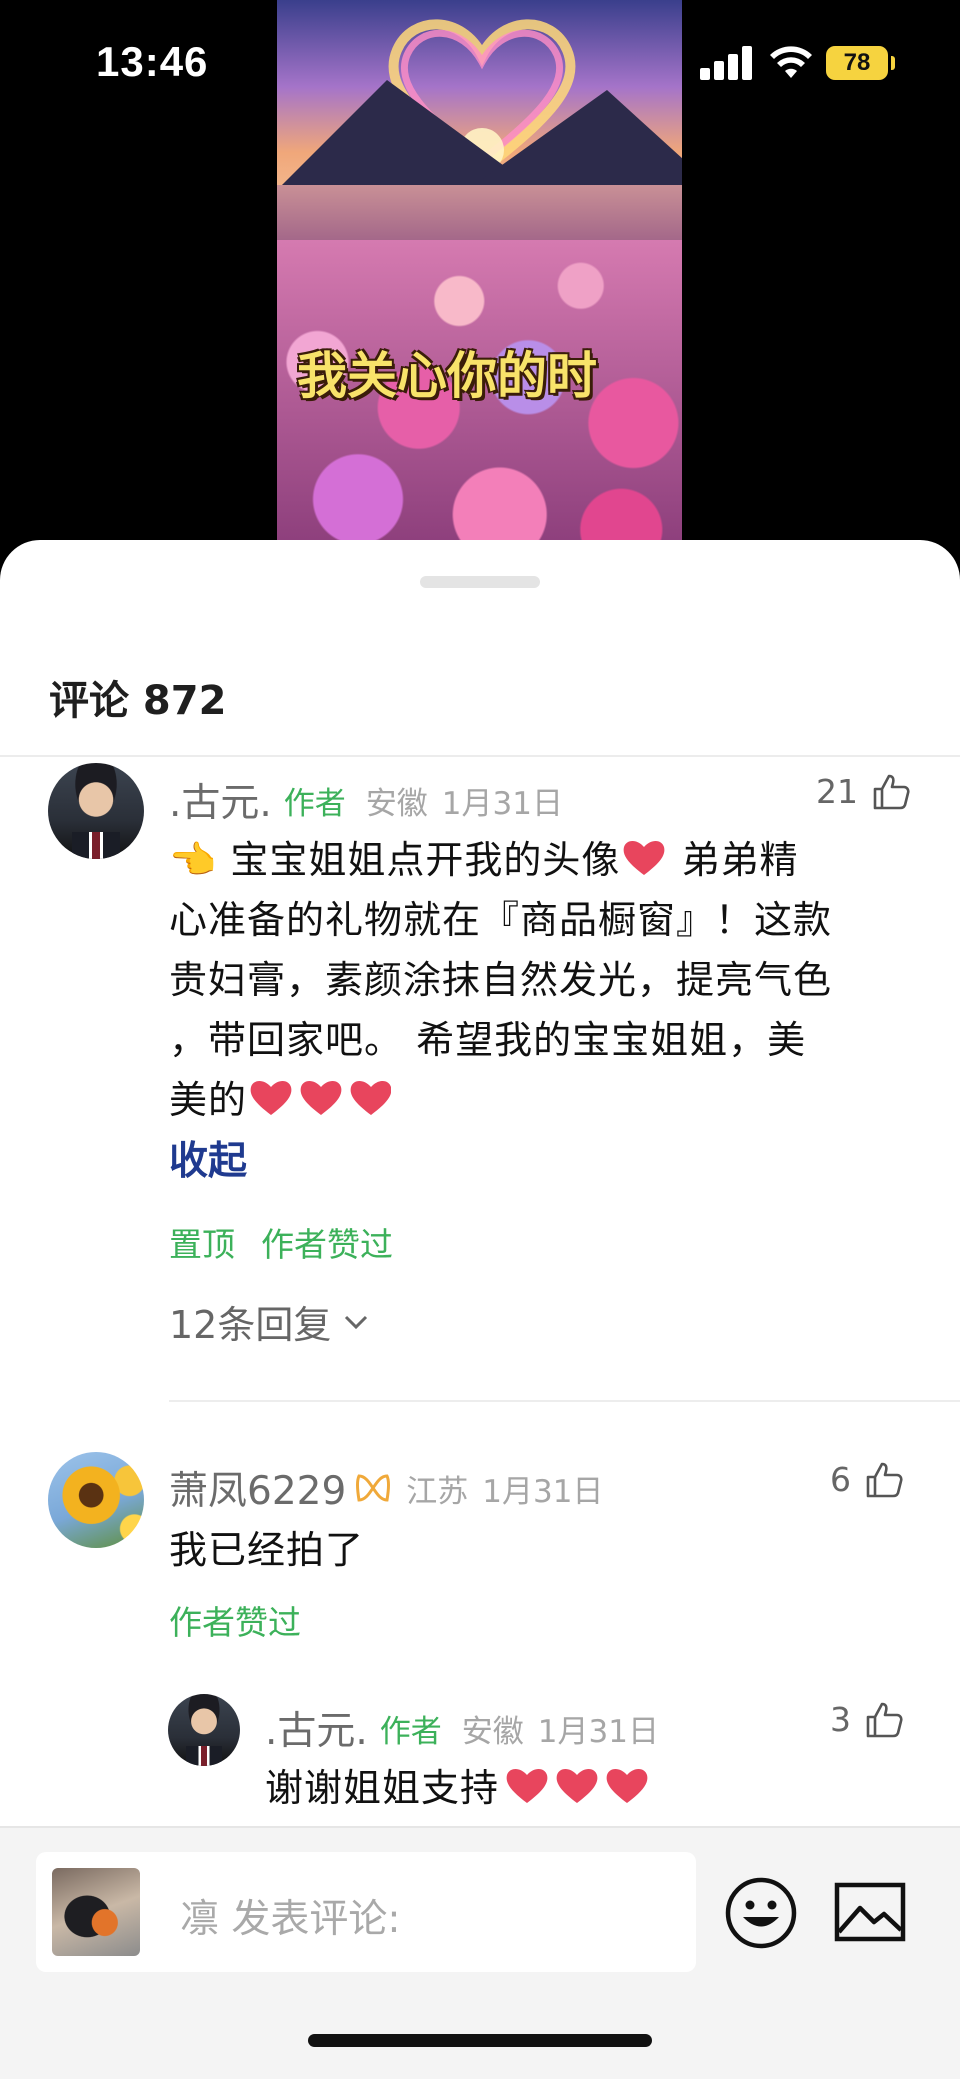 This screenshot has width=960, height=2079. What do you see at coordinates (733, 860) in the screenshot?
I see `comment-line-tail: 弟弟精` at bounding box center [733, 860].